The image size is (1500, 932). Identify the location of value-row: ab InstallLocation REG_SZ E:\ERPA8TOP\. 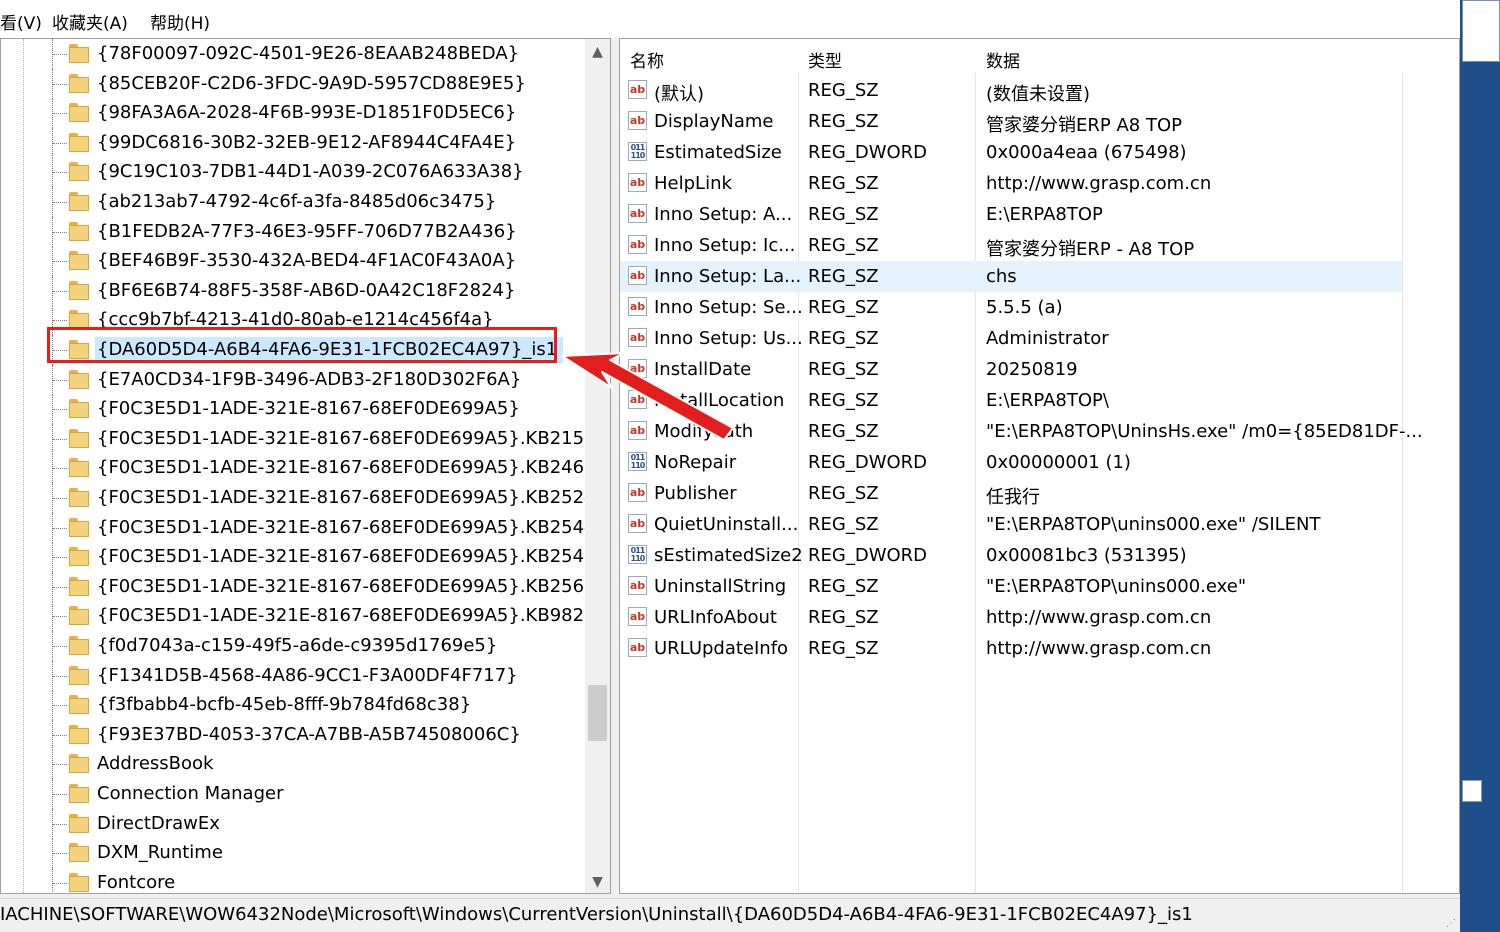
(1011, 400).